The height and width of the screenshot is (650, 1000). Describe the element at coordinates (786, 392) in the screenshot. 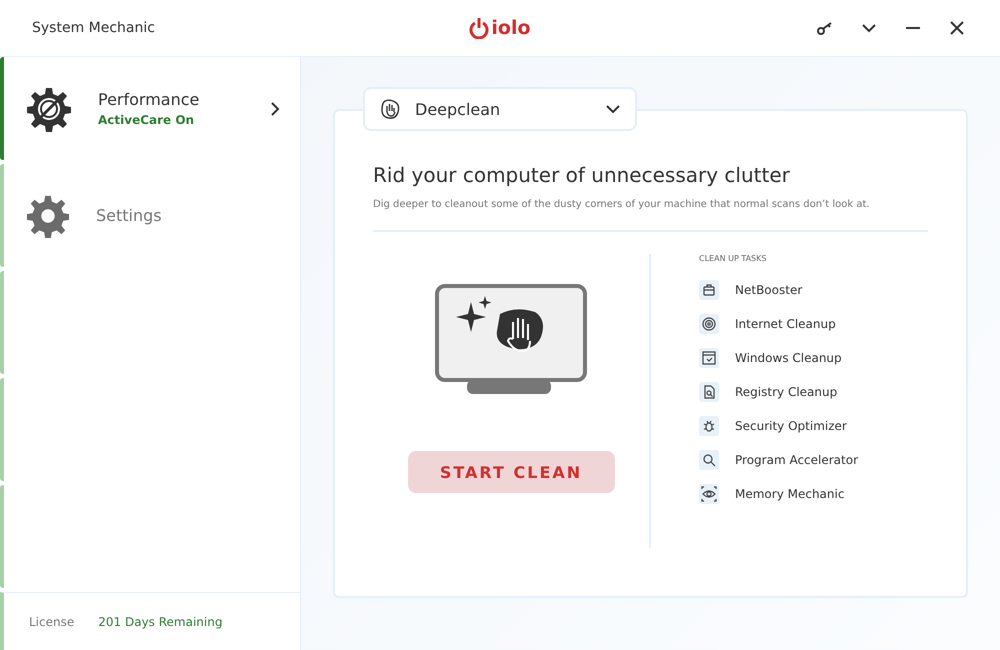

I see `task-label: Registry Cleanup` at that location.